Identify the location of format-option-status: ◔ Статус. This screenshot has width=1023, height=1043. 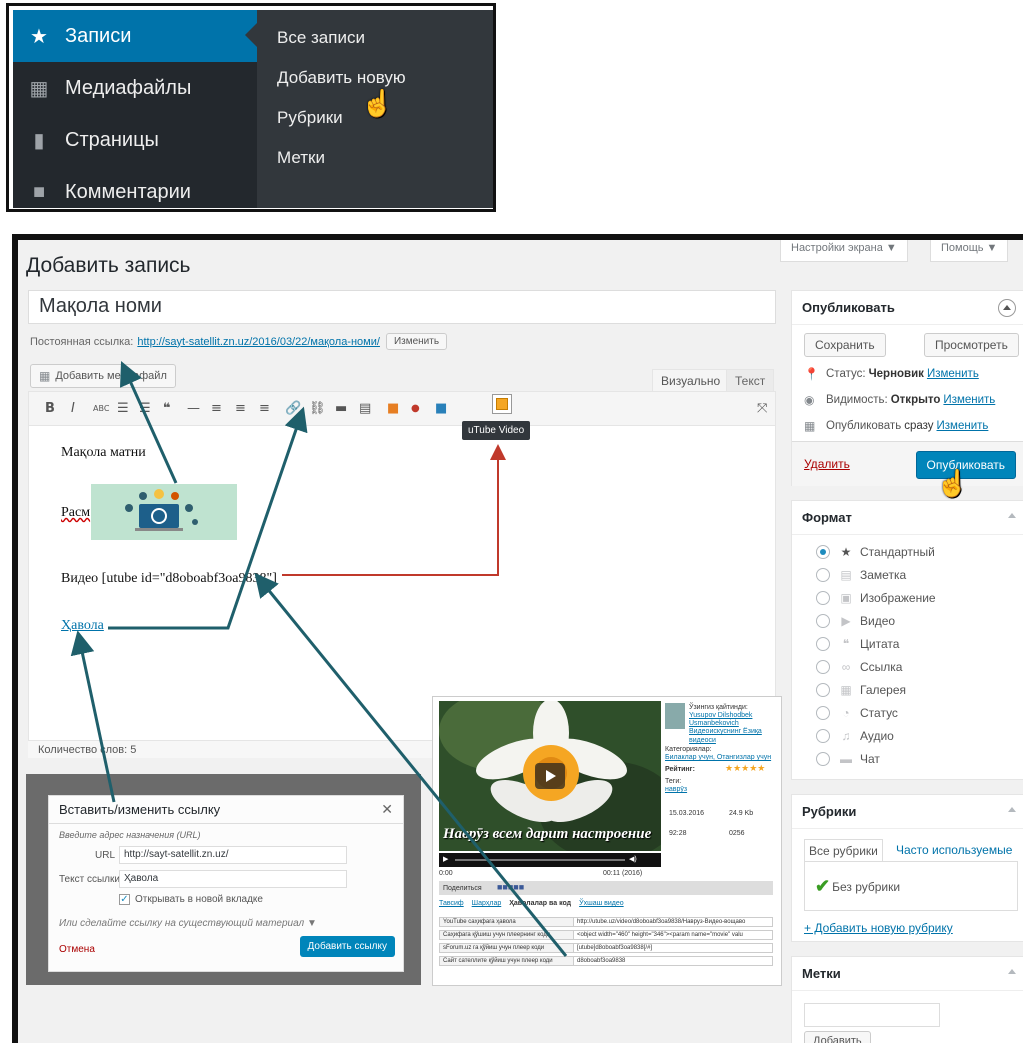
(857, 713).